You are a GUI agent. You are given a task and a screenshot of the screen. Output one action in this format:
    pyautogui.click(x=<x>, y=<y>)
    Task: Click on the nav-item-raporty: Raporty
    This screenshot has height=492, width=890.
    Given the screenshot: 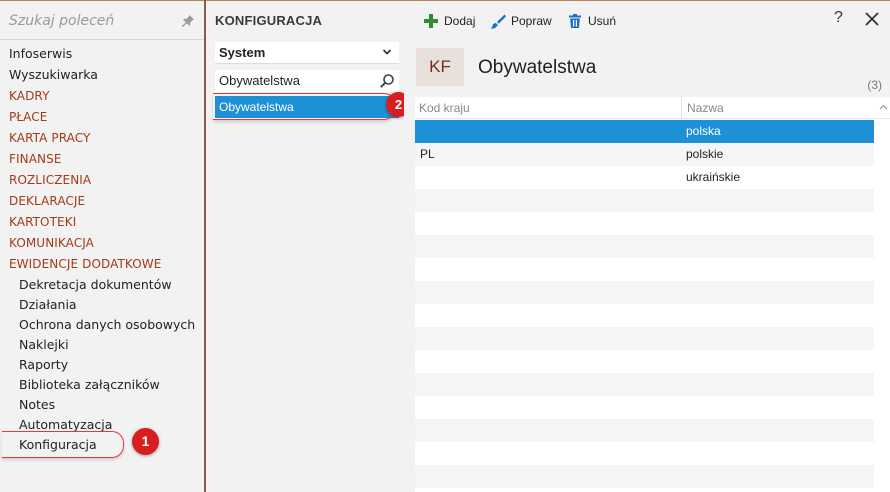 What is the action you would take?
    pyautogui.click(x=102, y=365)
    